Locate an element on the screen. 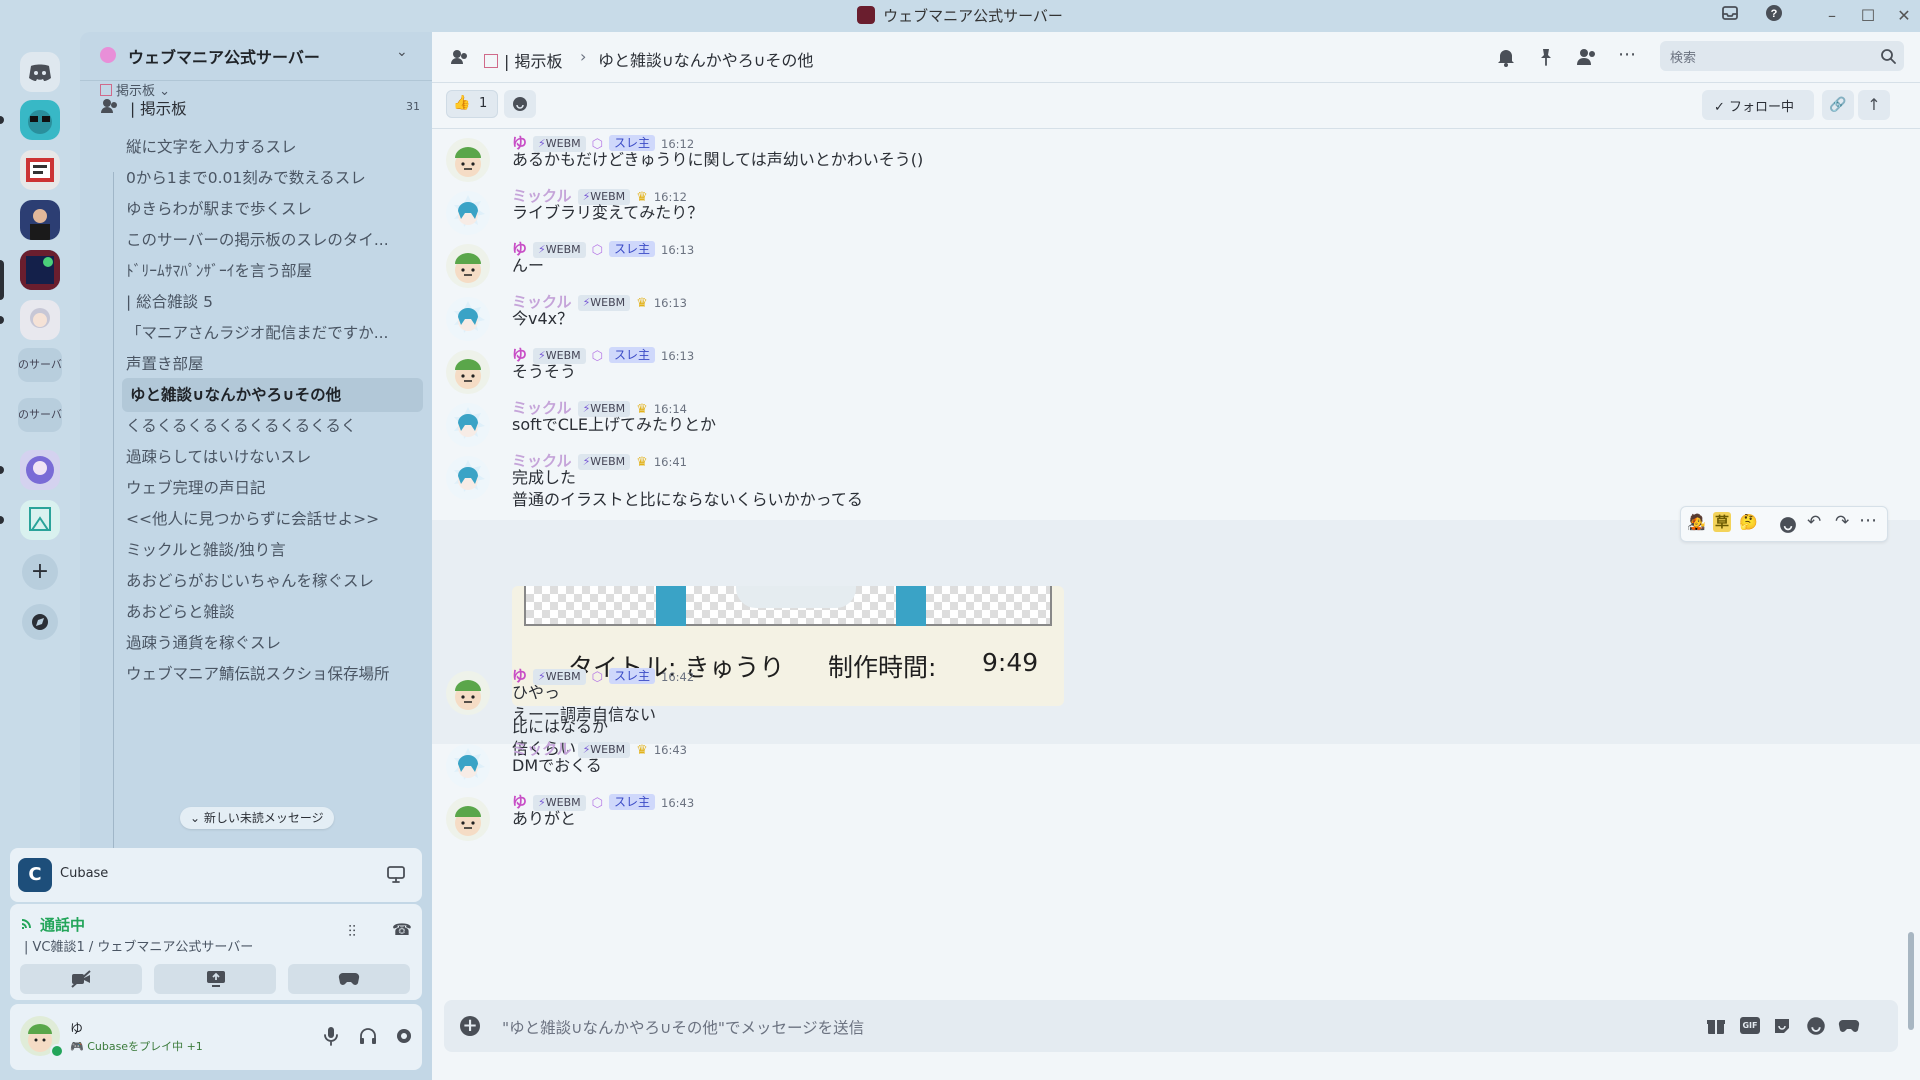 Image resolution: width=1920 pixels, height=1080 pixels. new-unread-pill: ⌄ 新しい未読メッセージ is located at coordinates (257, 818).